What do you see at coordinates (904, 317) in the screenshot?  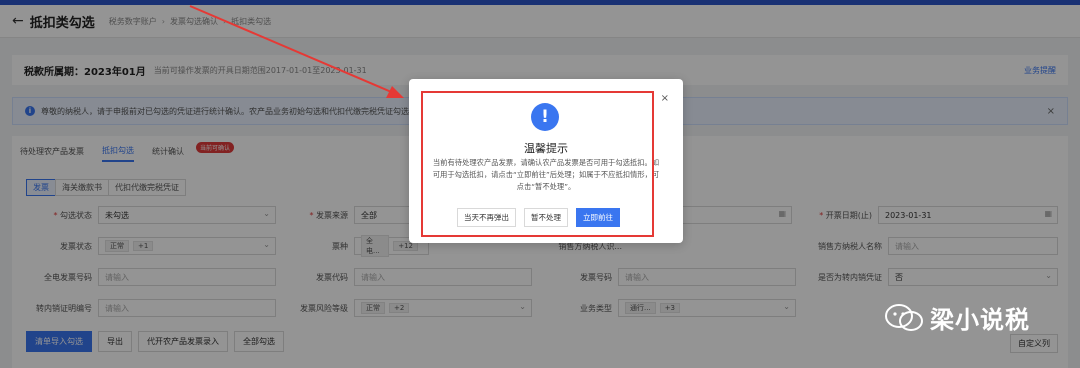 I see `wechat-icon` at bounding box center [904, 317].